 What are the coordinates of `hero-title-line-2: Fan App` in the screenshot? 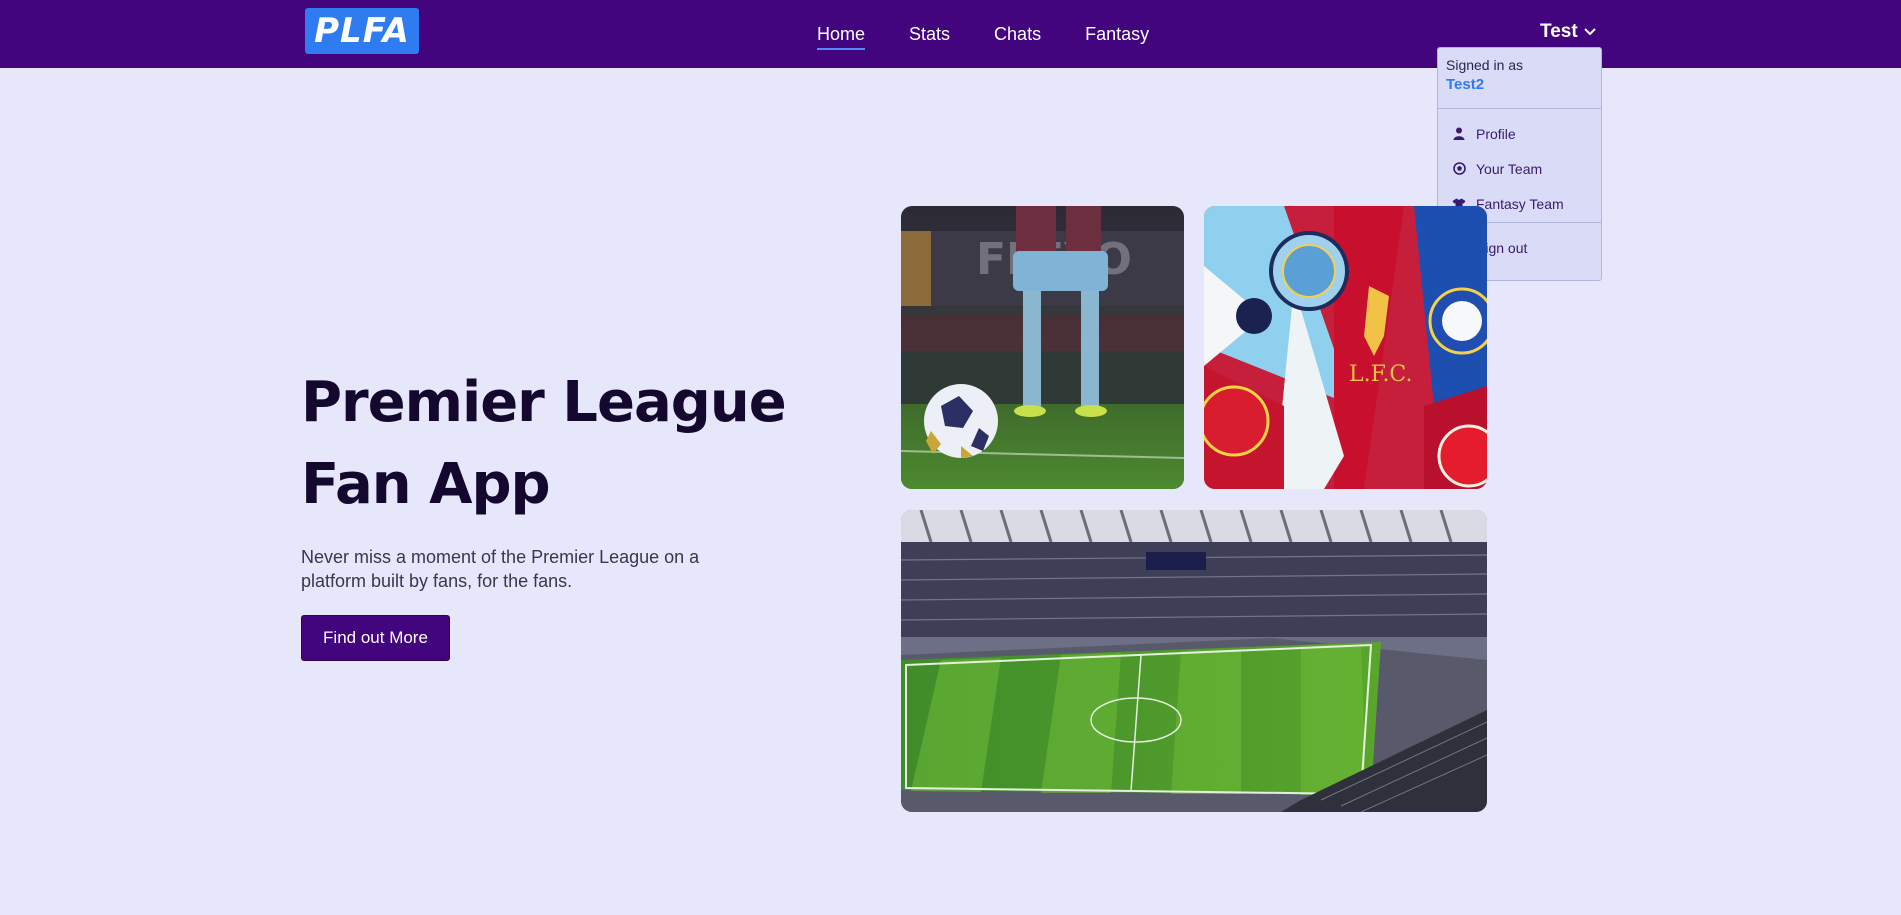 It's located at (426, 484).